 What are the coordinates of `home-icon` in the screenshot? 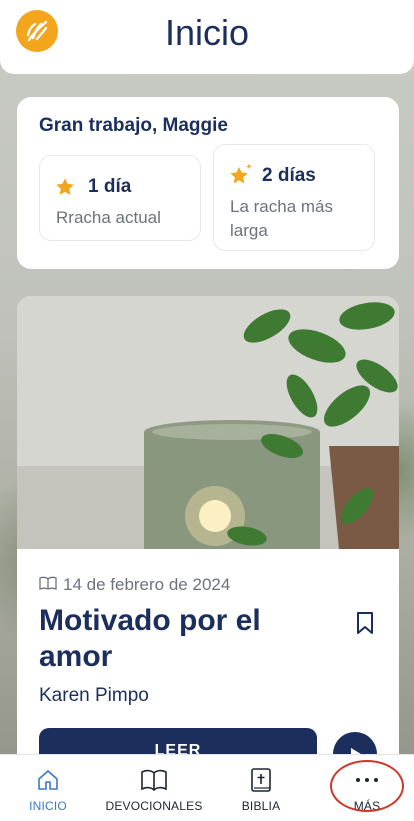 It's located at (48, 780).